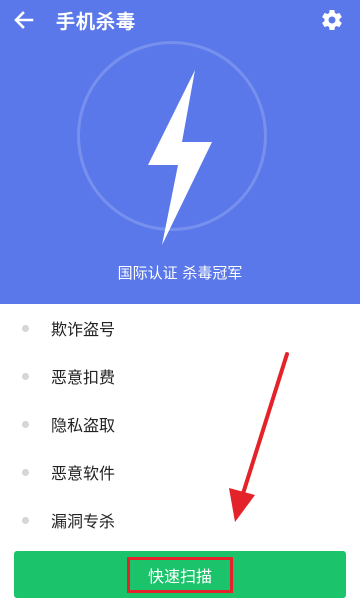  I want to click on list-item: 恶意扣费, so click(180, 376).